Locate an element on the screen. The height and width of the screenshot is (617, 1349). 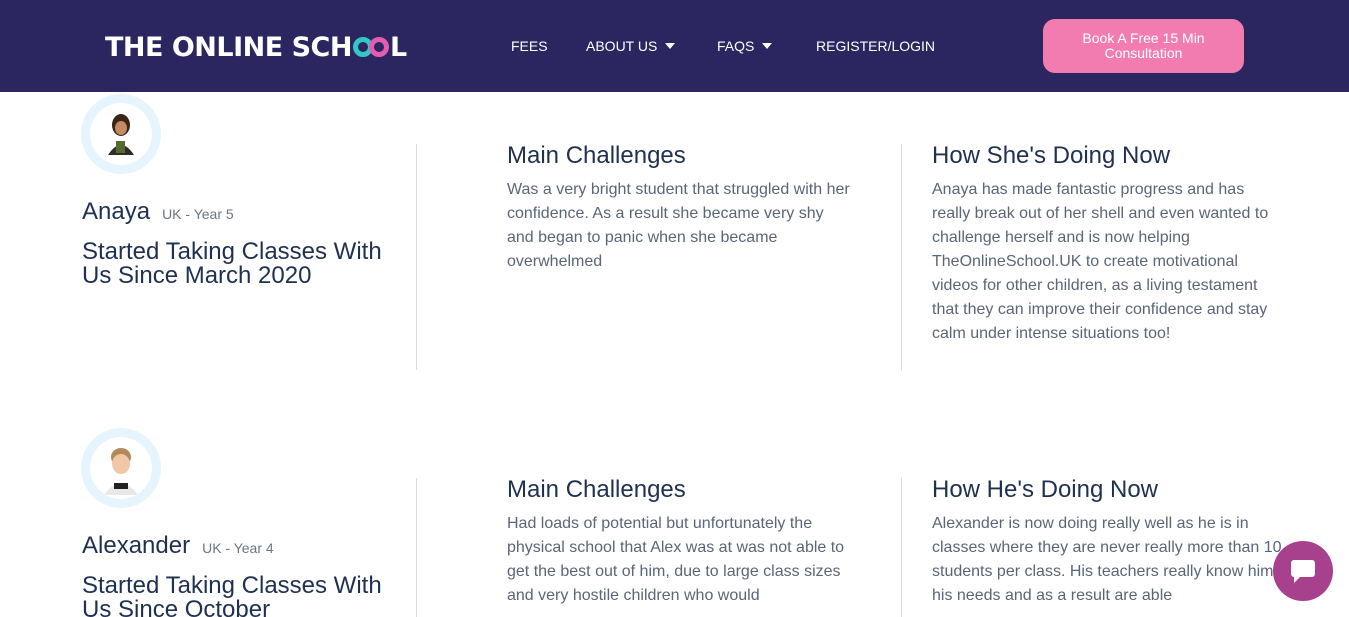
student-name-line: Alexander UK - Year 4 is located at coordinates (178, 546).